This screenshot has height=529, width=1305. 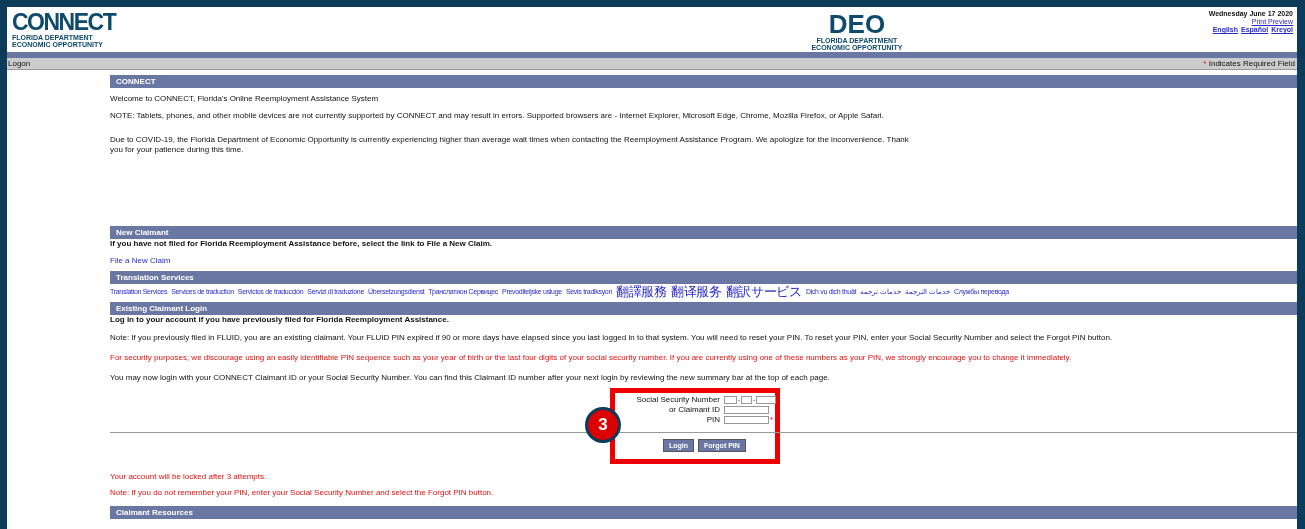 I want to click on fluid-note: Note: If you previously filed in FLUID, you are an existing claimant. Your FLUID PIN expired if 90 or more days have elapsed since you last logged in to that system. You will need to reset your PIN. To reset your PIN, enter your Social Security Number and select the Forgot PIN button., so click(x=612, y=338).